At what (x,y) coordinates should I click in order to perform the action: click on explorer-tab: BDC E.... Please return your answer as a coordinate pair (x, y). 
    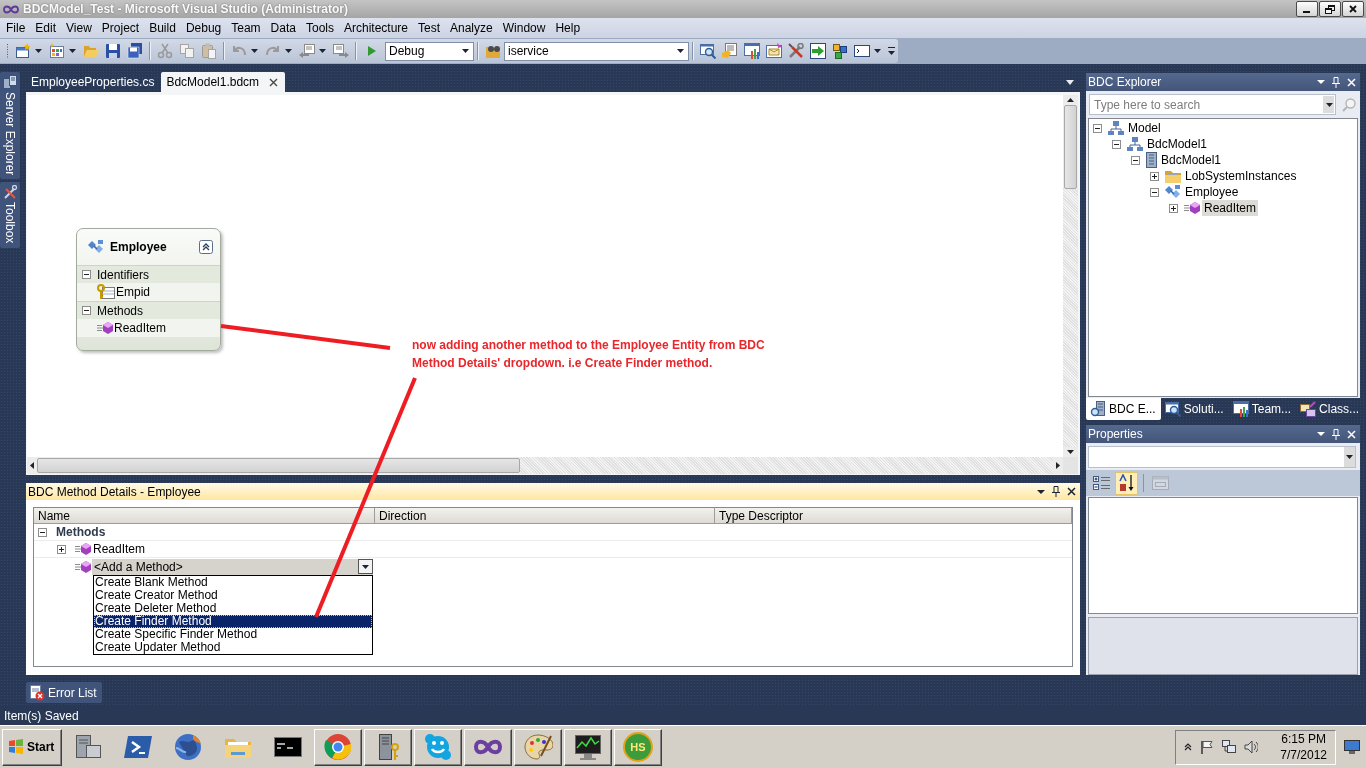
    Looking at the image, I should click on (1123, 409).